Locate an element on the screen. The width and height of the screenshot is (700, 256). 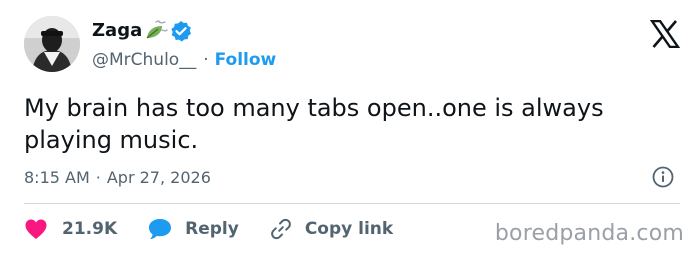
tweet-time: 8:15 AM is located at coordinates (57, 177).